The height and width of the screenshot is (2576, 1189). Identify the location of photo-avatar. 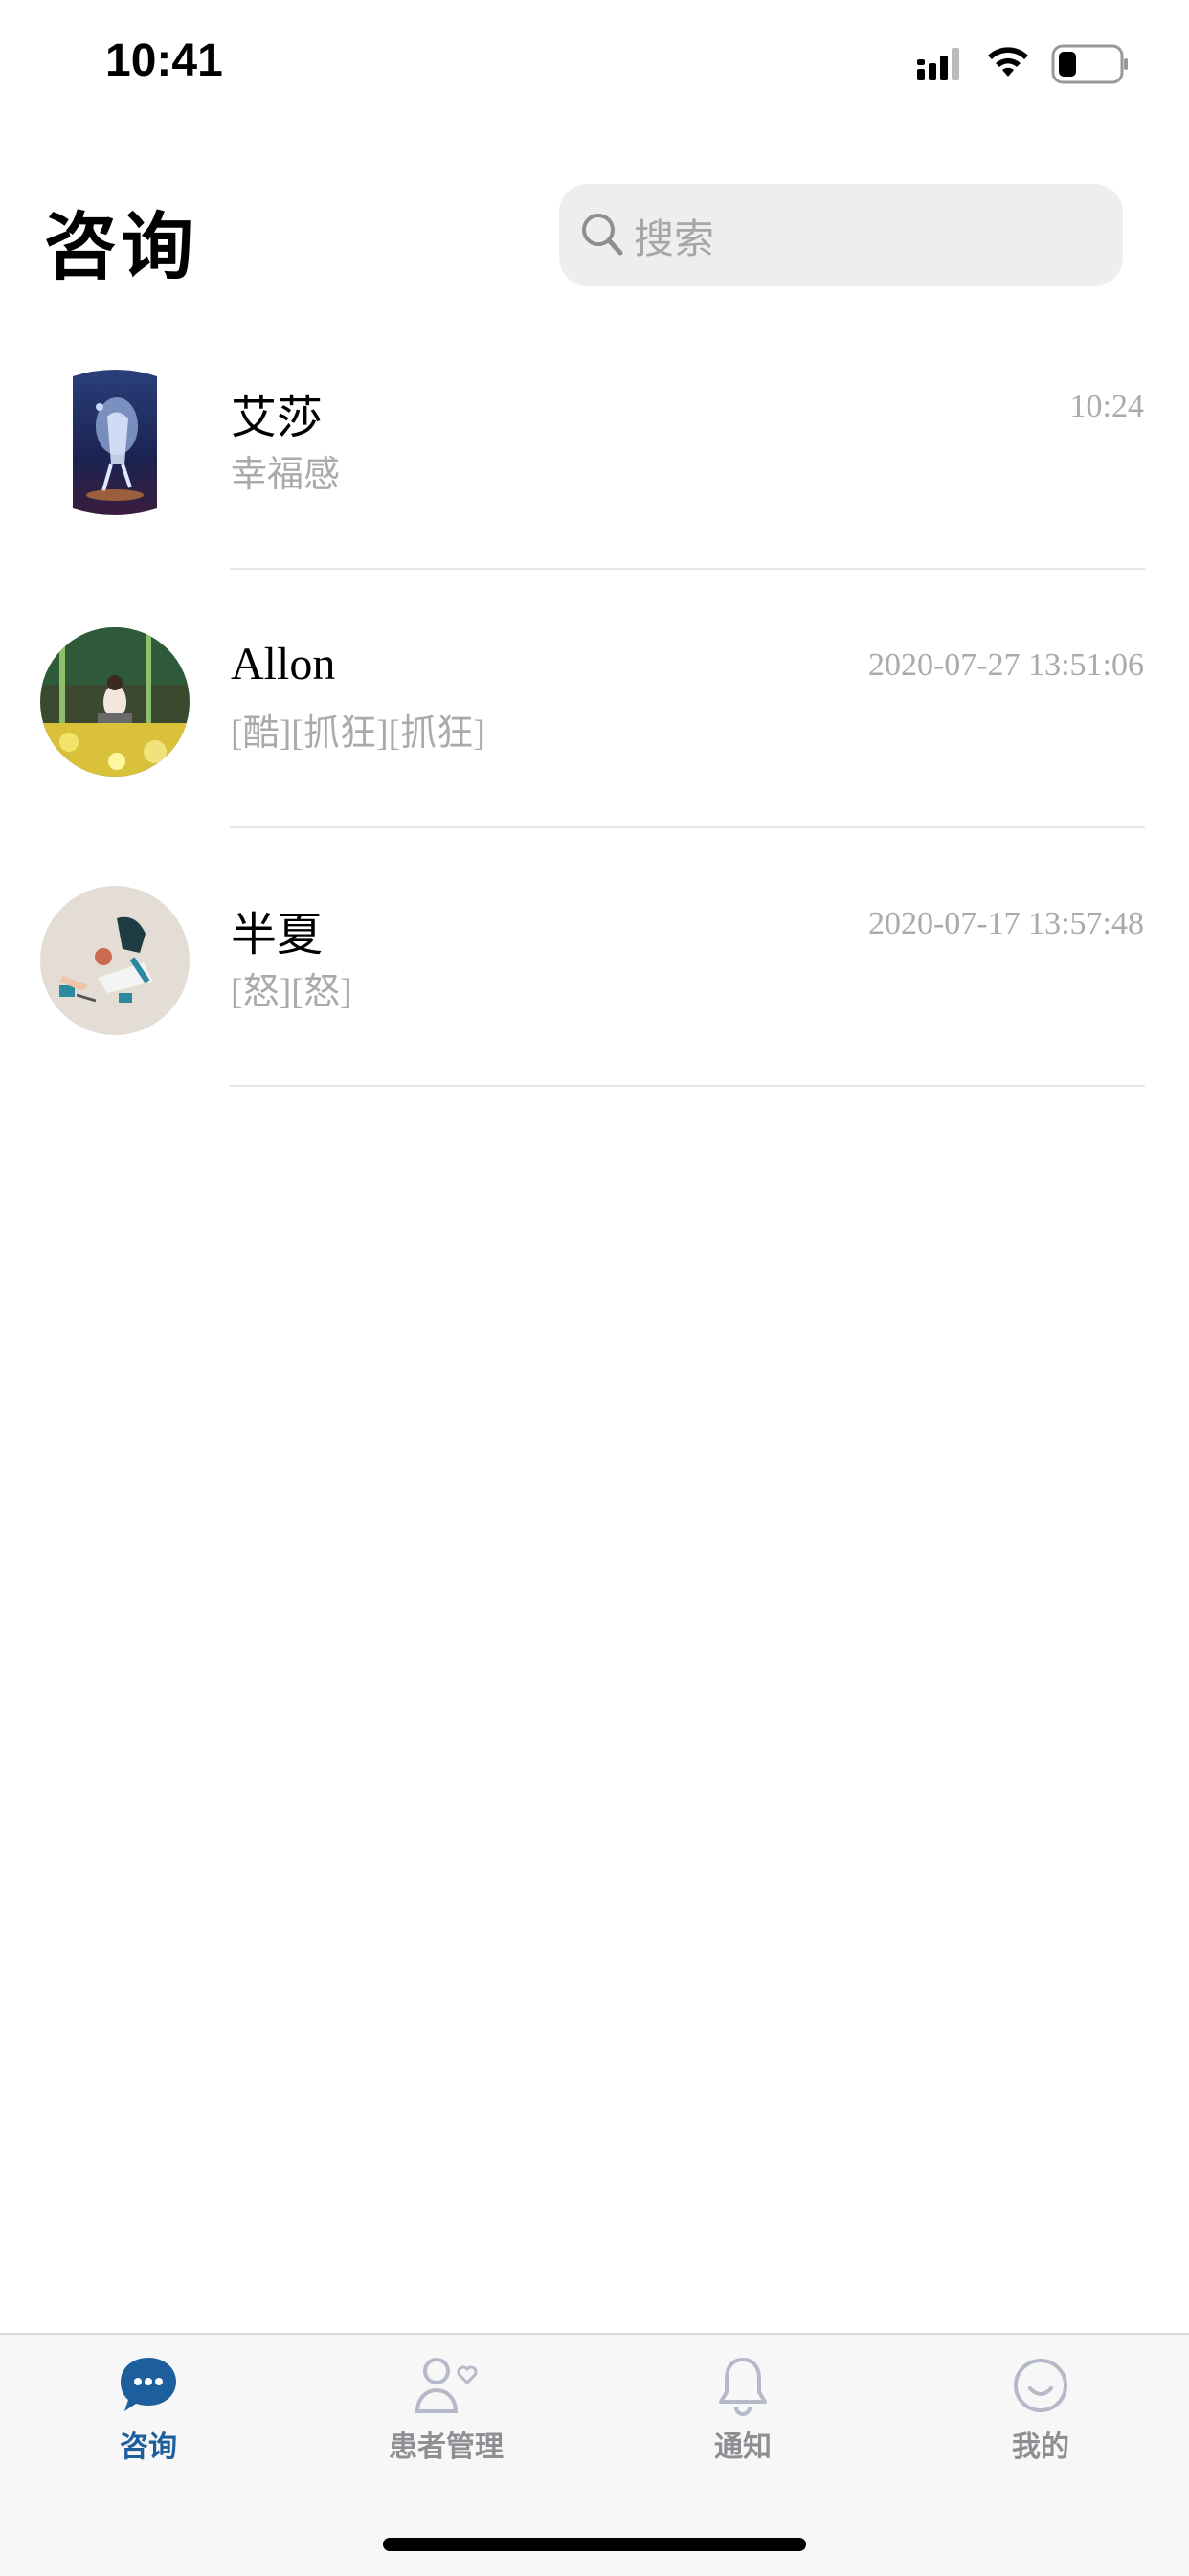
(115, 702).